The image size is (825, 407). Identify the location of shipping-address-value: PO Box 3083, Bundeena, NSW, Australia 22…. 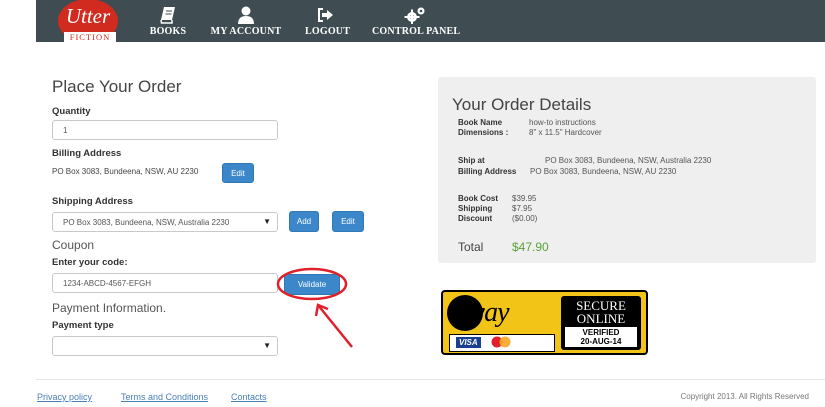
(146, 222).